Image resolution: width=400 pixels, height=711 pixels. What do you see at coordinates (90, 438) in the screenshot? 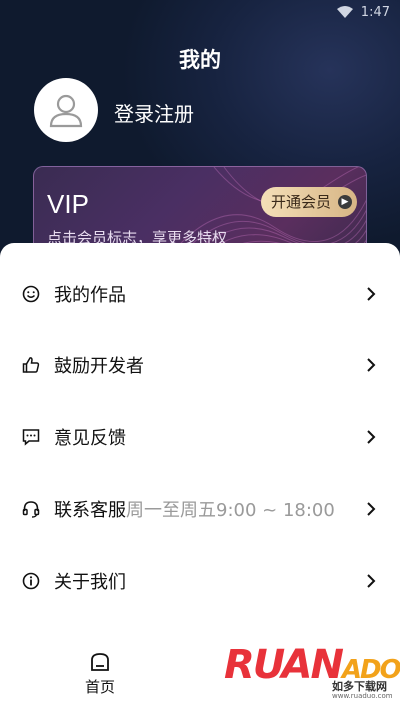
I see `menu-item-label: 意见反馈` at bounding box center [90, 438].